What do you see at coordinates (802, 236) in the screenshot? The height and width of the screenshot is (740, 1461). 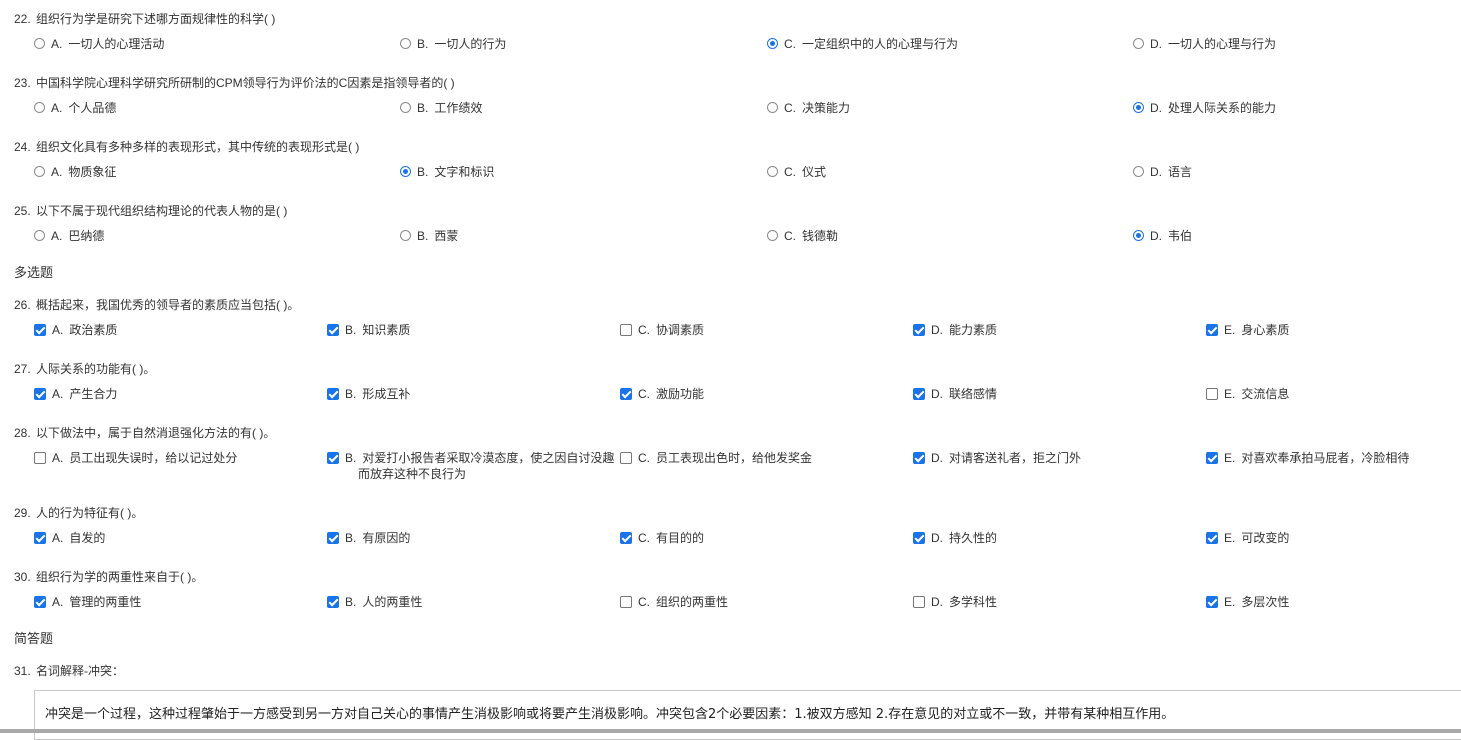 I see `option-25-c: C. 钱德勒` at bounding box center [802, 236].